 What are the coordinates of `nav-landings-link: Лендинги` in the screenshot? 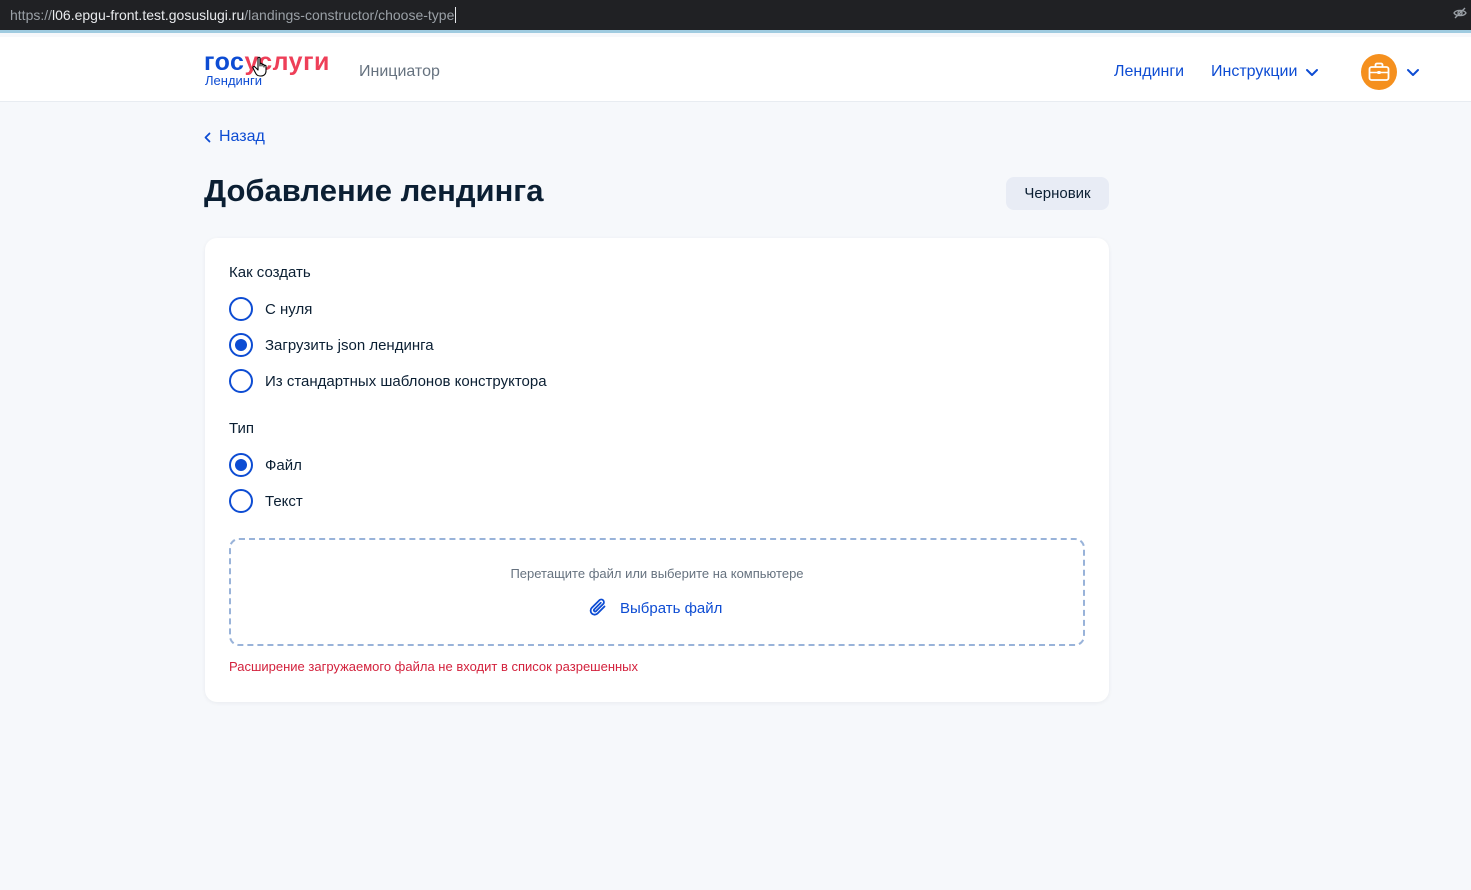 It's located at (1149, 72).